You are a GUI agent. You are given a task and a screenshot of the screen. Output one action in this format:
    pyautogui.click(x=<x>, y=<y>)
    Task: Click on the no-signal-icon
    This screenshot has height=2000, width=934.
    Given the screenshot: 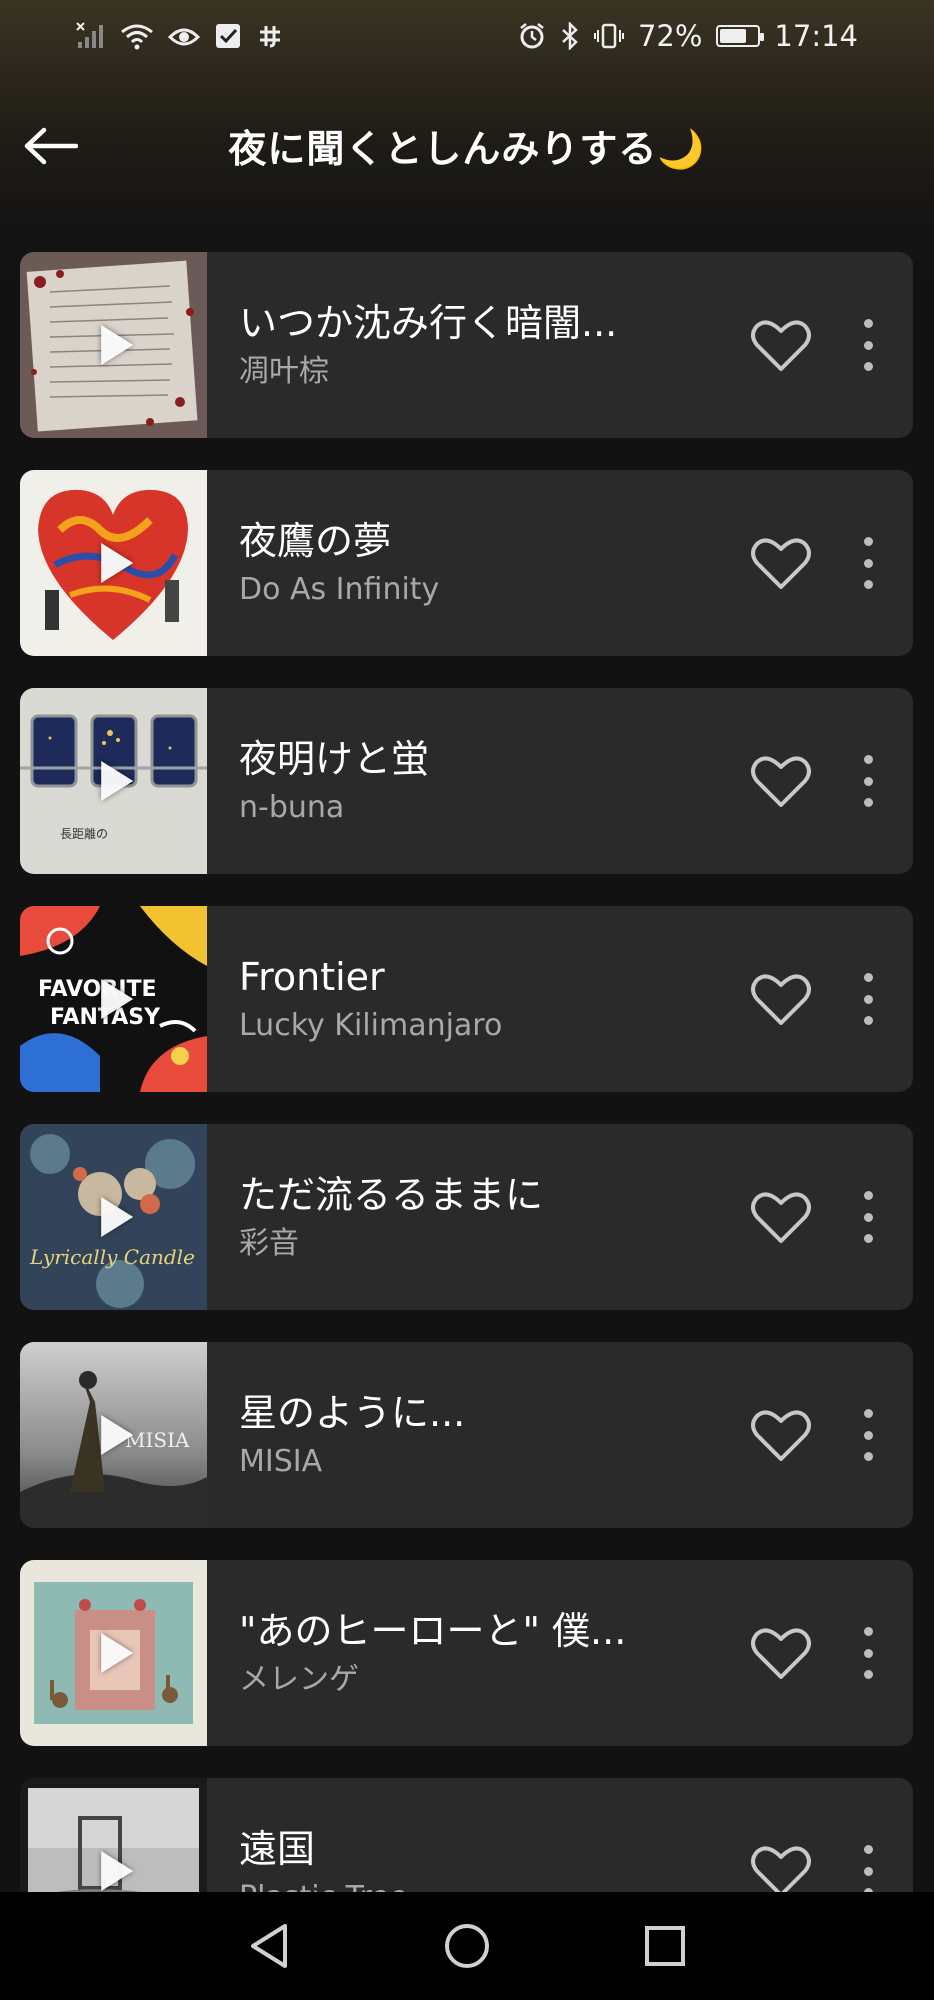 What is the action you would take?
    pyautogui.click(x=91, y=36)
    